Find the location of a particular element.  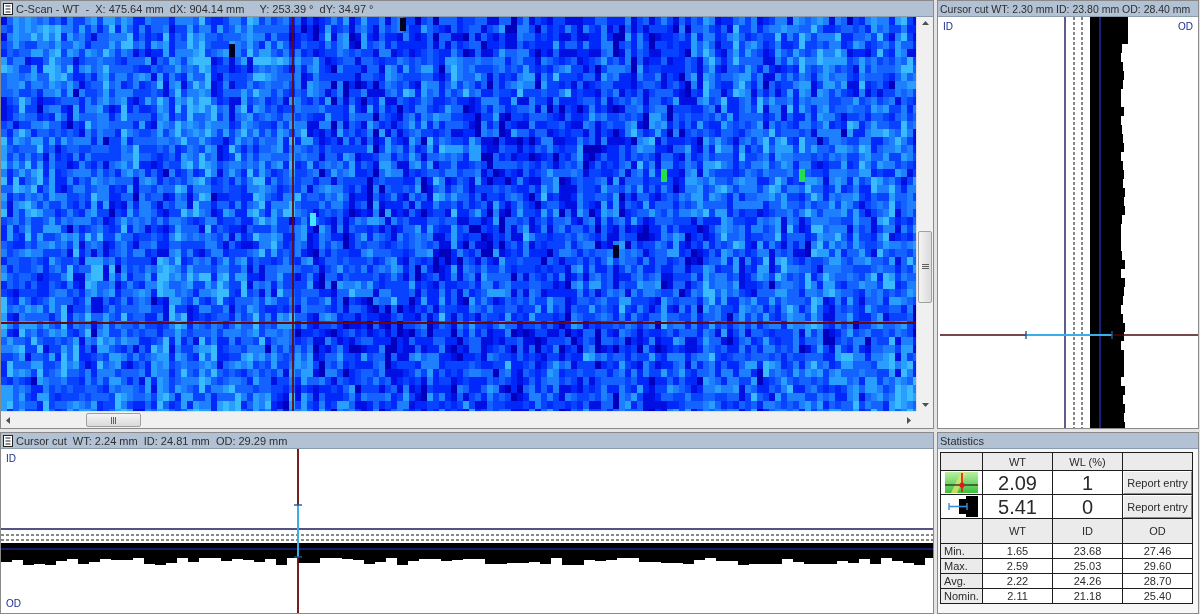

horizontal-scrollbar is located at coordinates (458, 419).